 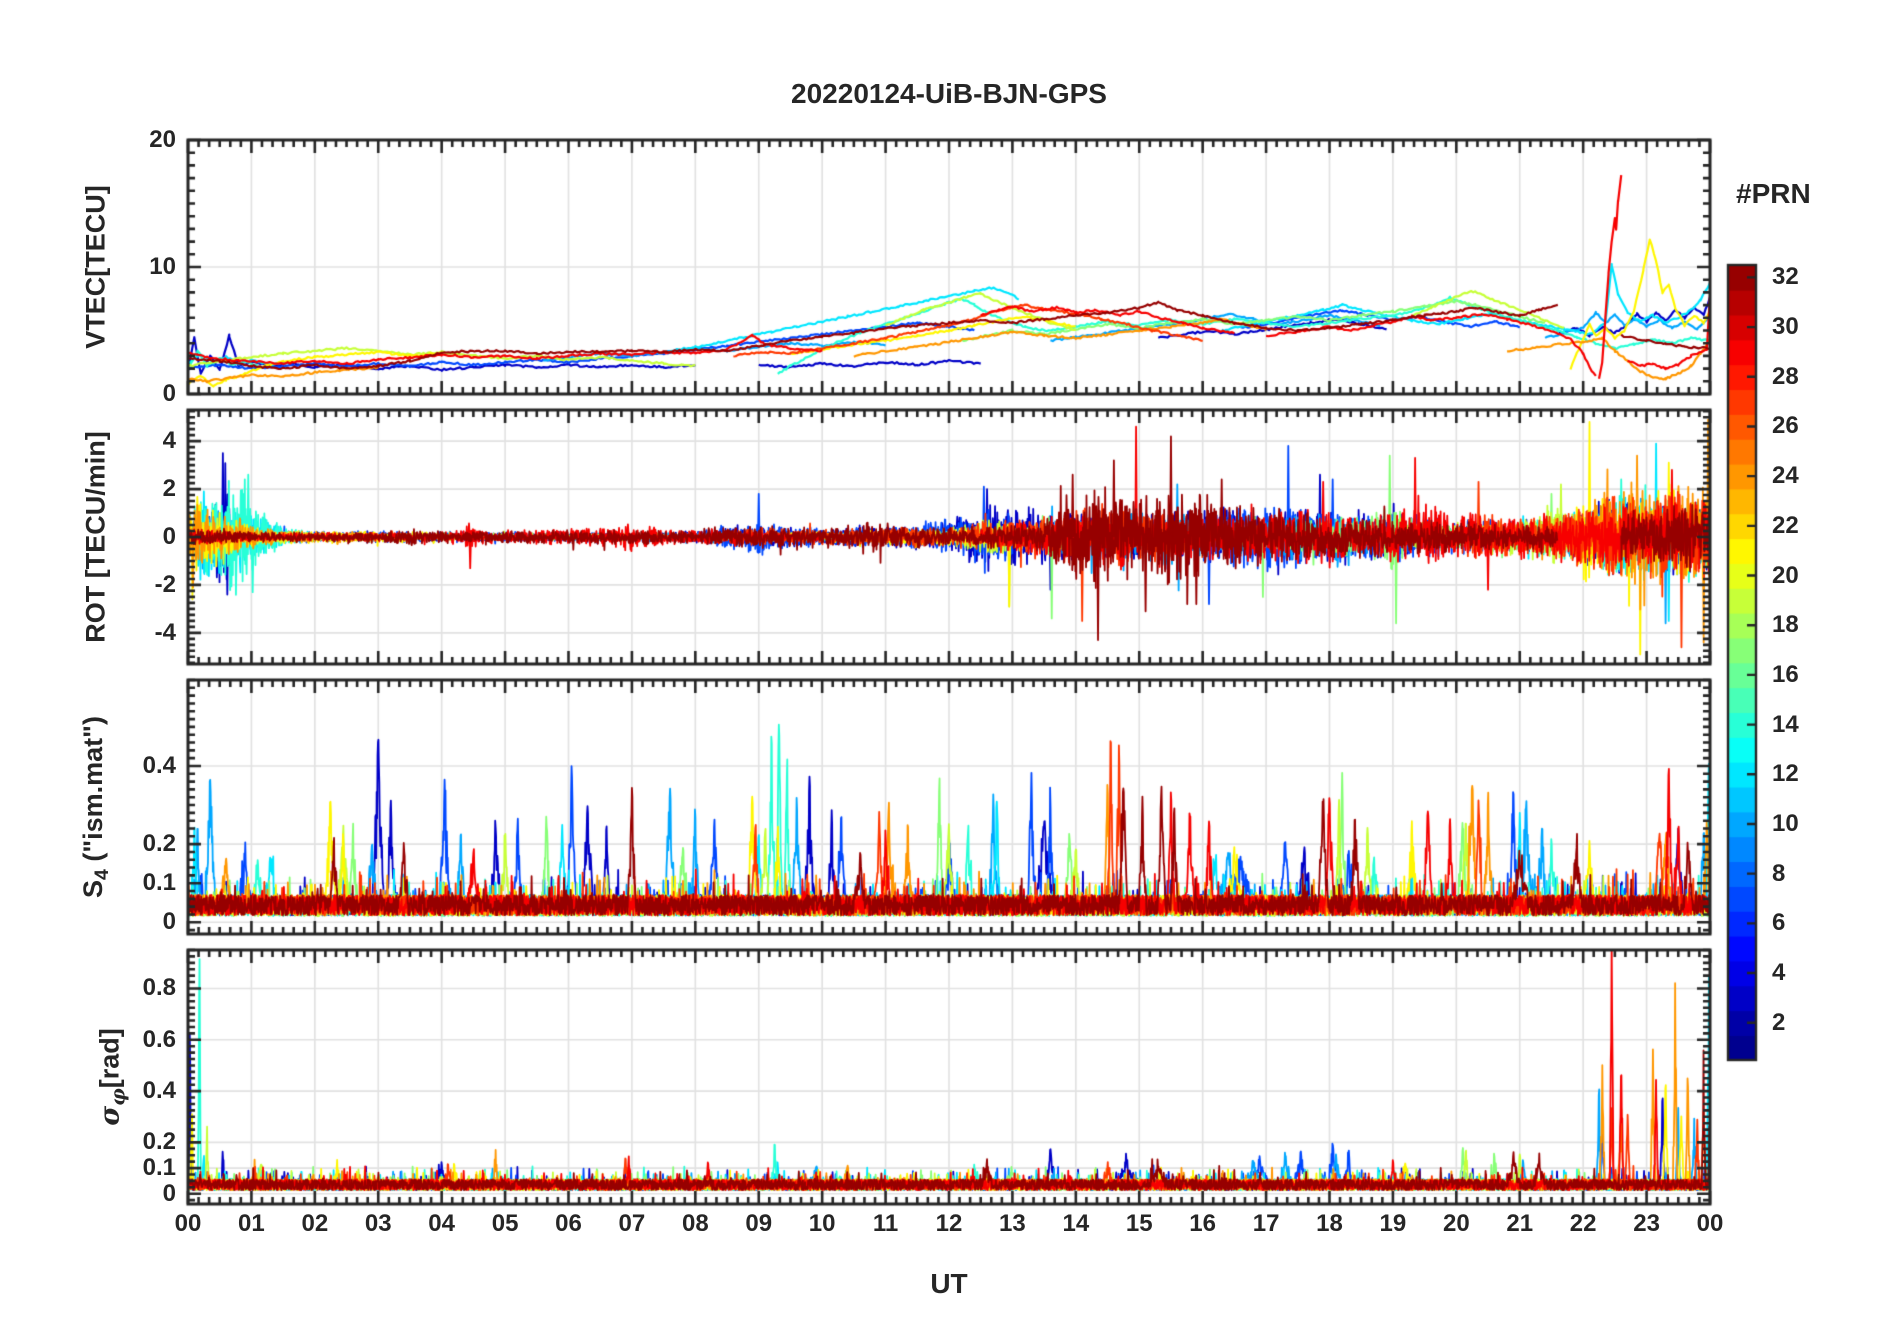 What do you see at coordinates (1520, 1223) in the screenshot?
I see `x-tick-label: 21` at bounding box center [1520, 1223].